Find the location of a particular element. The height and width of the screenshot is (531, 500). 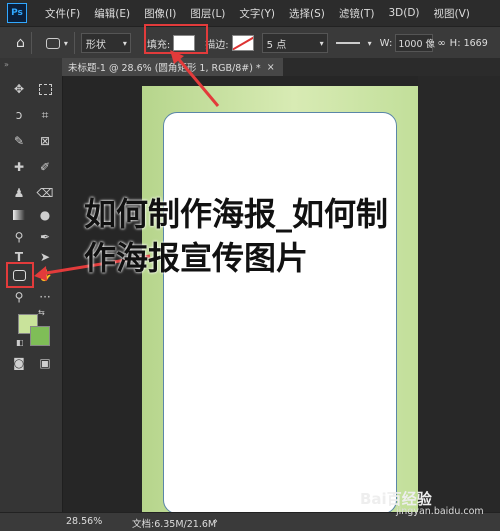

document-tab-bar: 未标题-1 @ 28.6% (圆角矩形 1, RGB/8#) * × is located at coordinates (281, 67).